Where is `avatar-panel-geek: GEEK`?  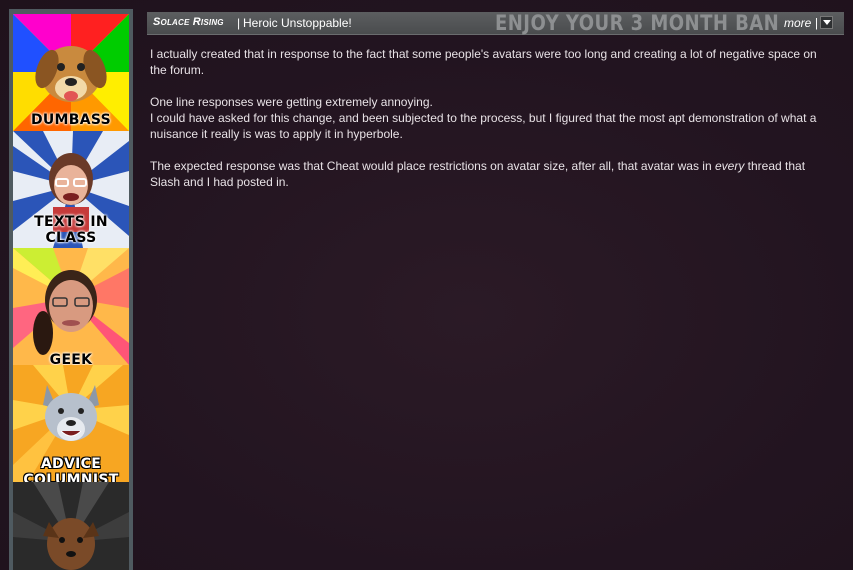 avatar-panel-geek: GEEK is located at coordinates (71, 306).